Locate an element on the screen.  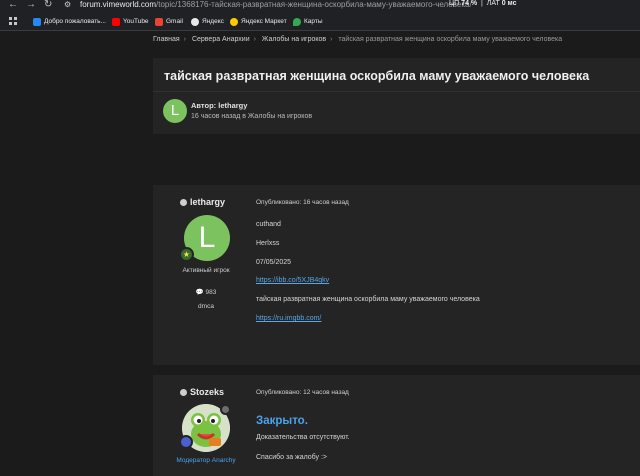
user-field: dmca is located at coordinates (206, 306).